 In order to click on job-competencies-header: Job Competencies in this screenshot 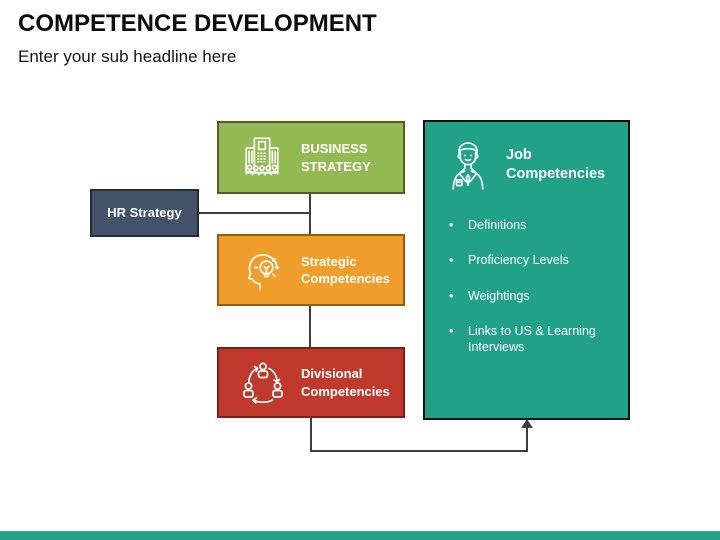, I will do `click(530, 165)`.